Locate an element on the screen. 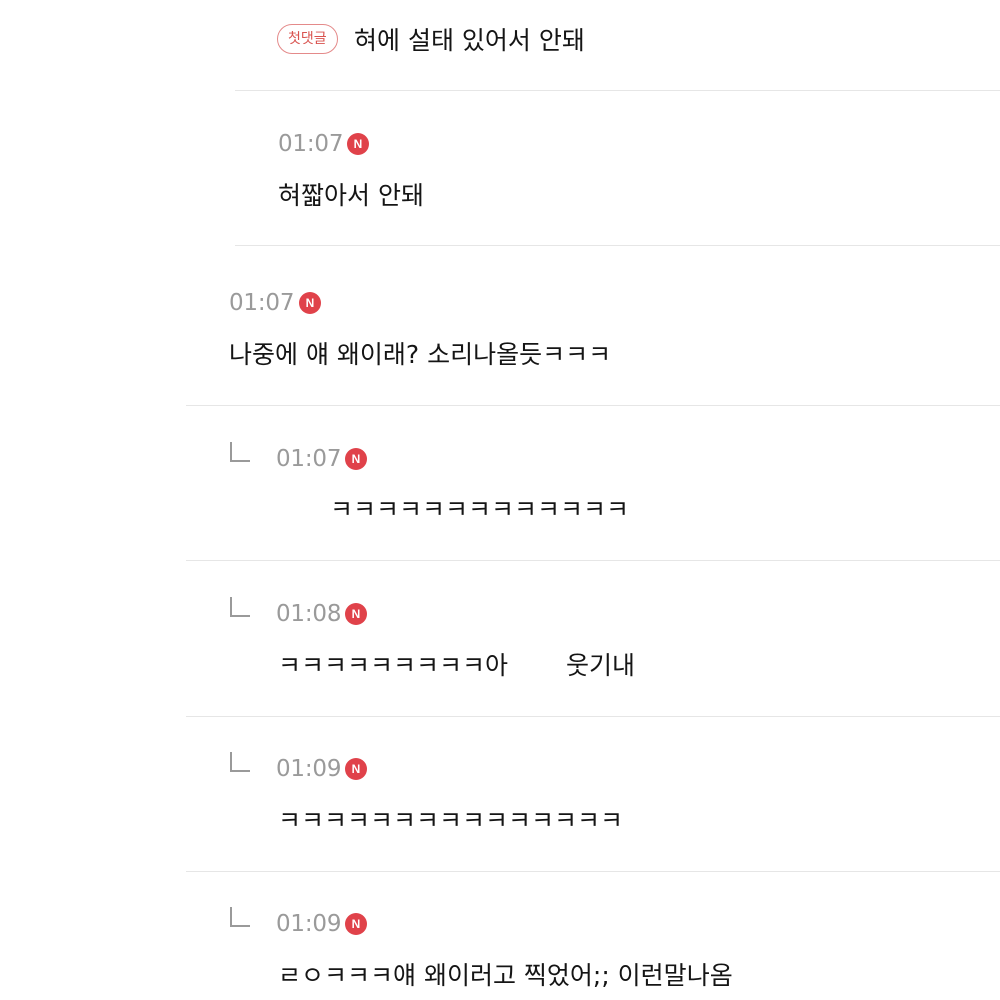  comment-text: ㅋㅋㅋㅋㅋㅋㅋㅋㅋㅋㅋㅋㅋㅋㅋ is located at coordinates (451, 820).